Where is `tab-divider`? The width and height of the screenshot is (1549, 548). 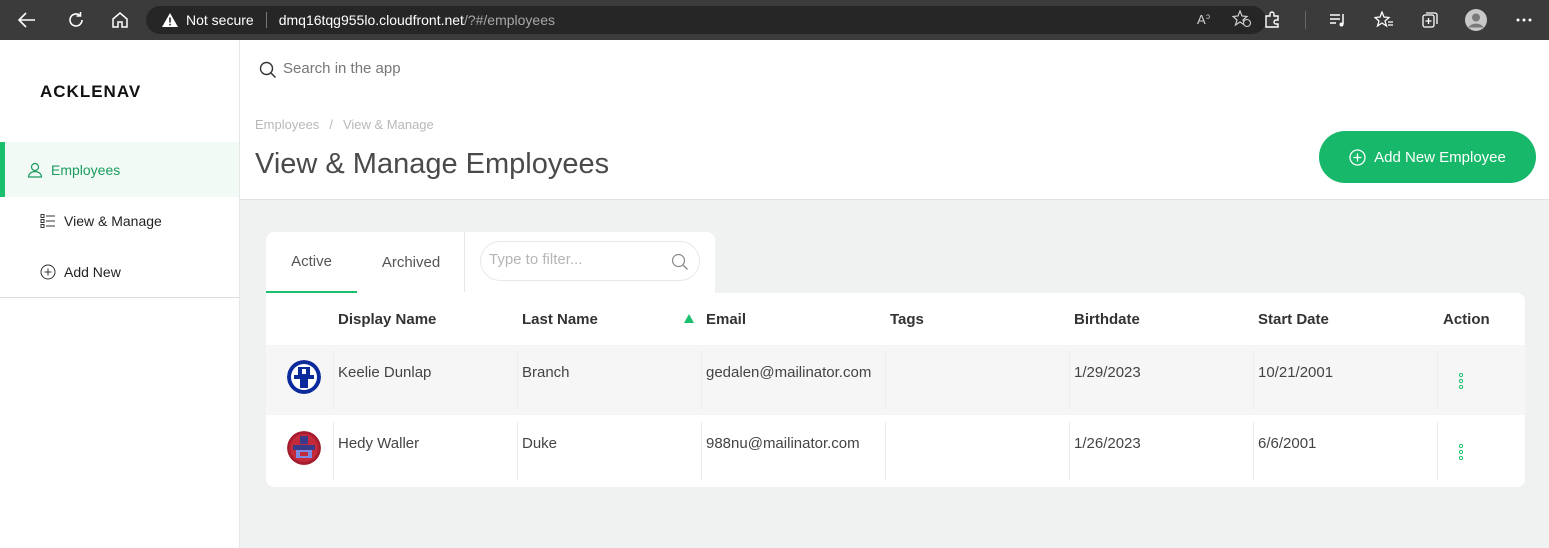
tab-divider is located at coordinates (464, 262).